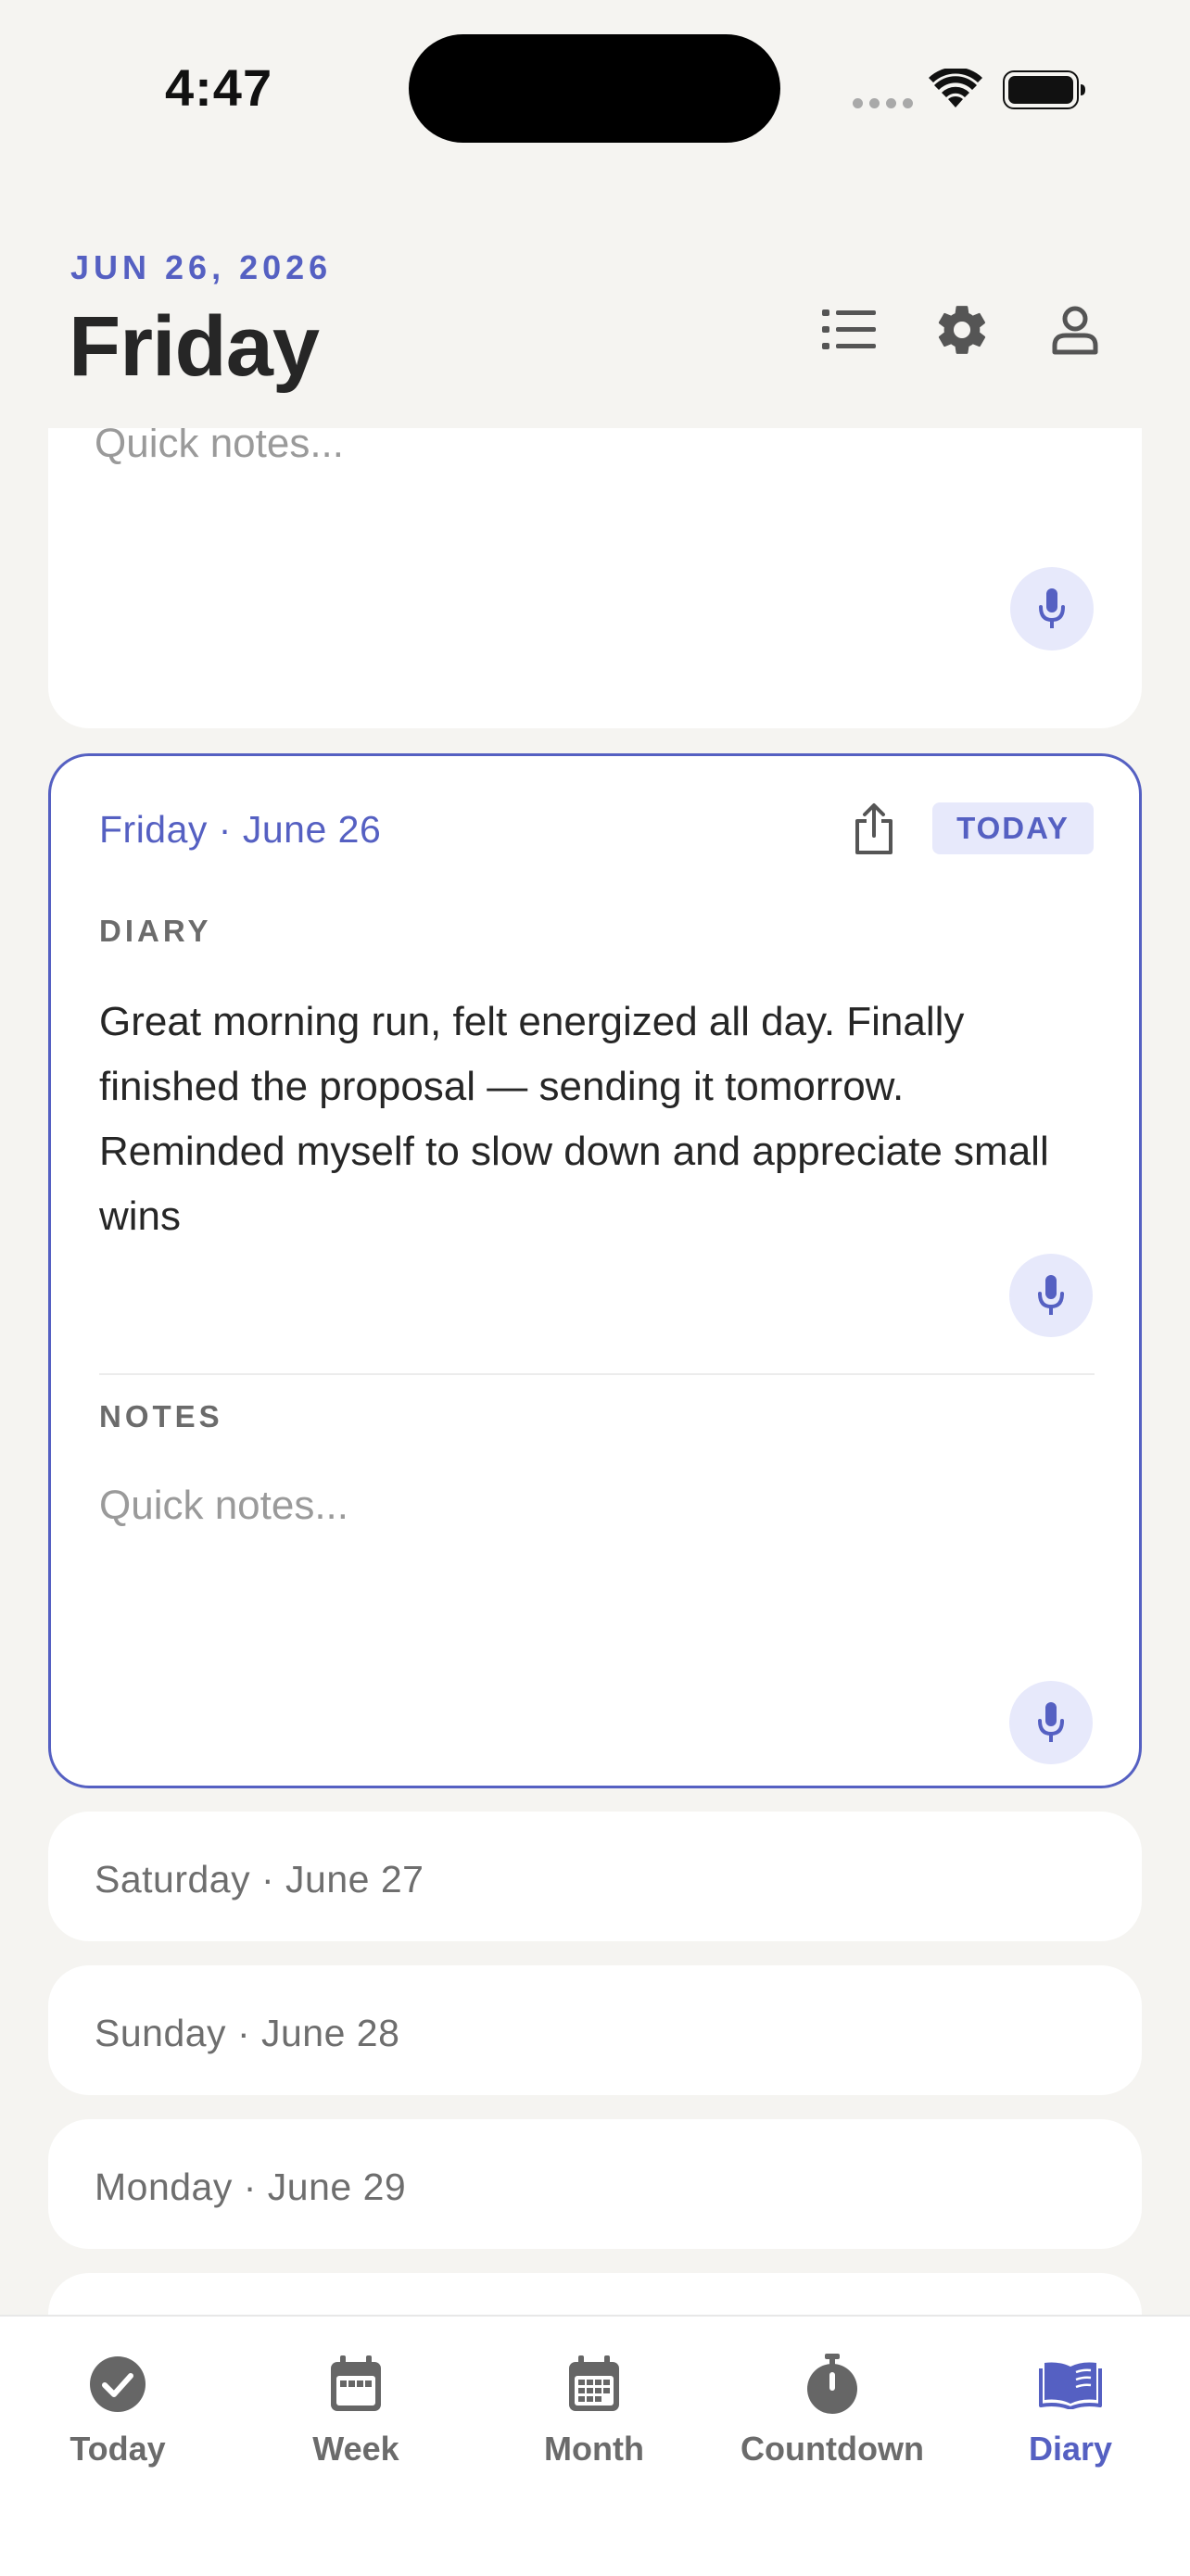 This screenshot has height=2576, width=1190. Describe the element at coordinates (155, 931) in the screenshot. I see `diary-section-label: DIARY` at that location.